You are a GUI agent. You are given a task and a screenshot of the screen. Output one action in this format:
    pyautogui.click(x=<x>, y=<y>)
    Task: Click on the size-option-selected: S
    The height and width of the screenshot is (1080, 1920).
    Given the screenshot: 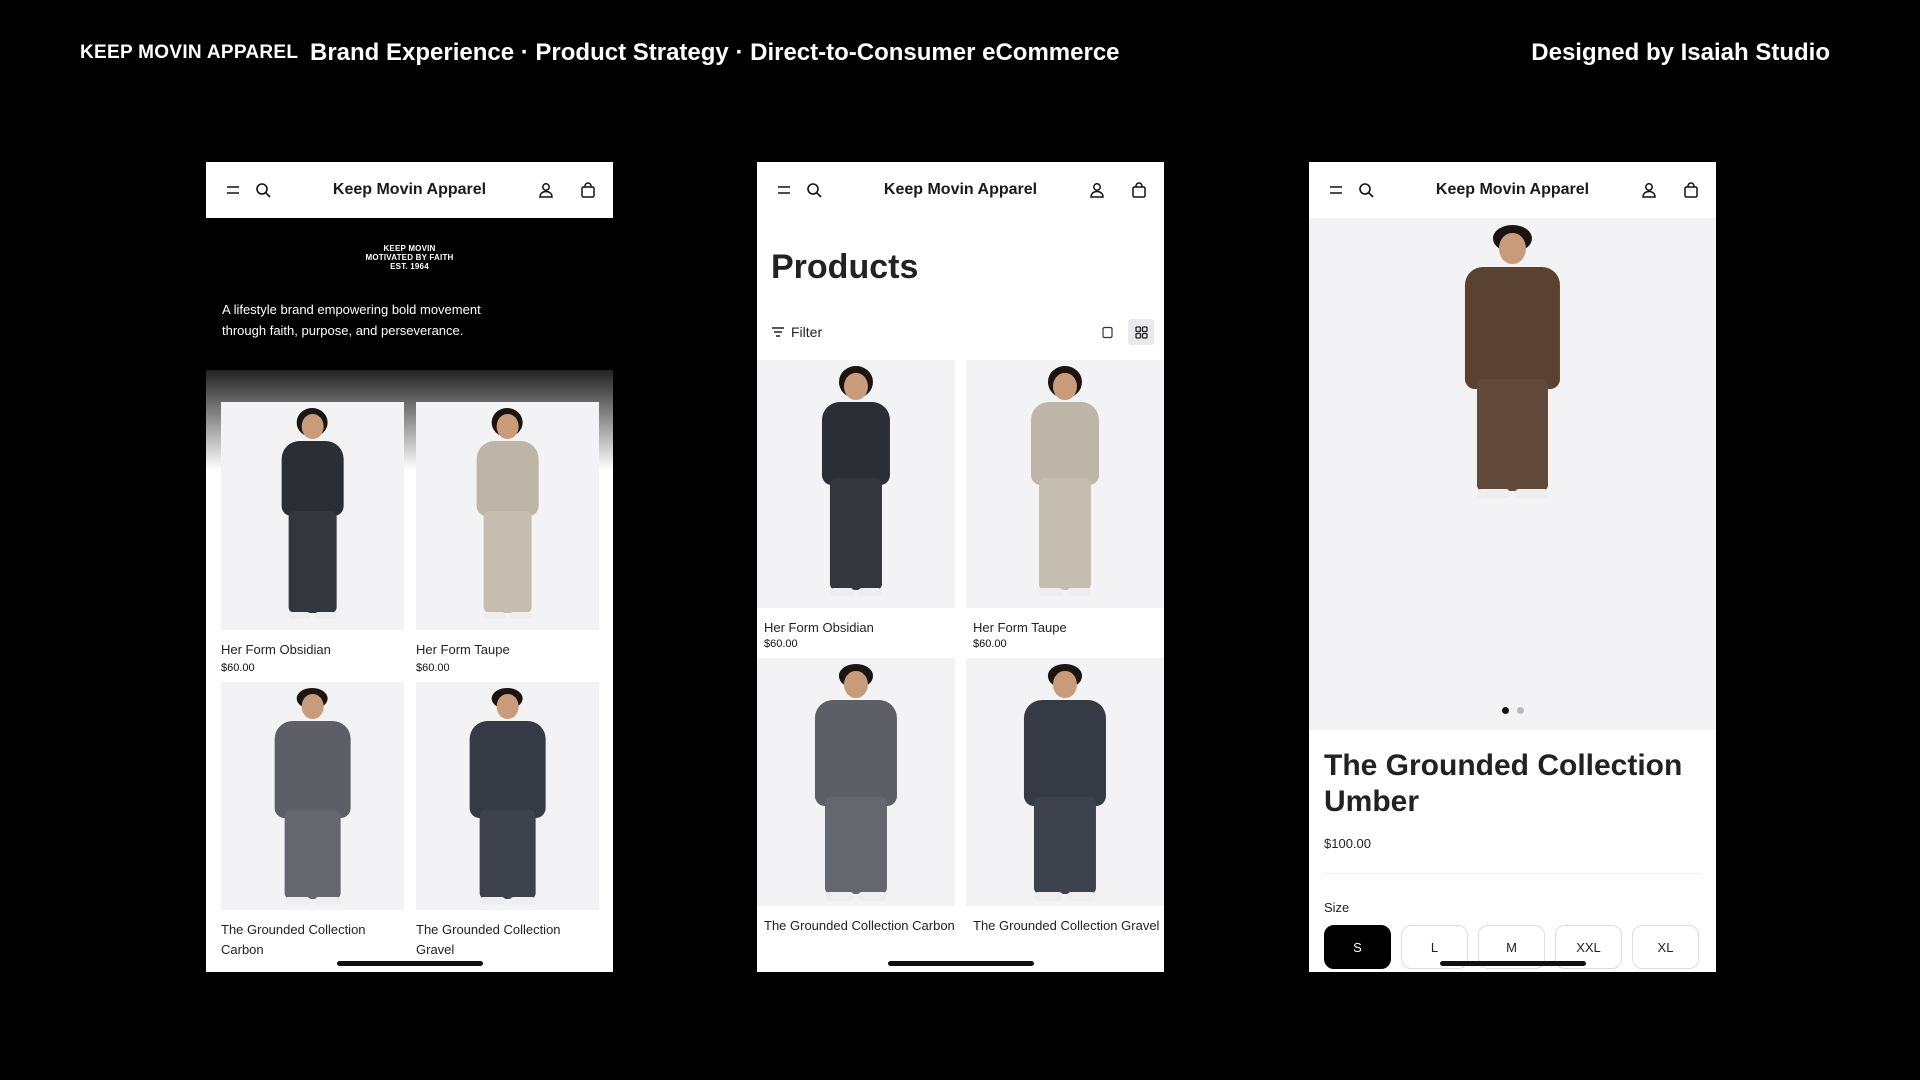 What is the action you would take?
    pyautogui.click(x=1357, y=947)
    